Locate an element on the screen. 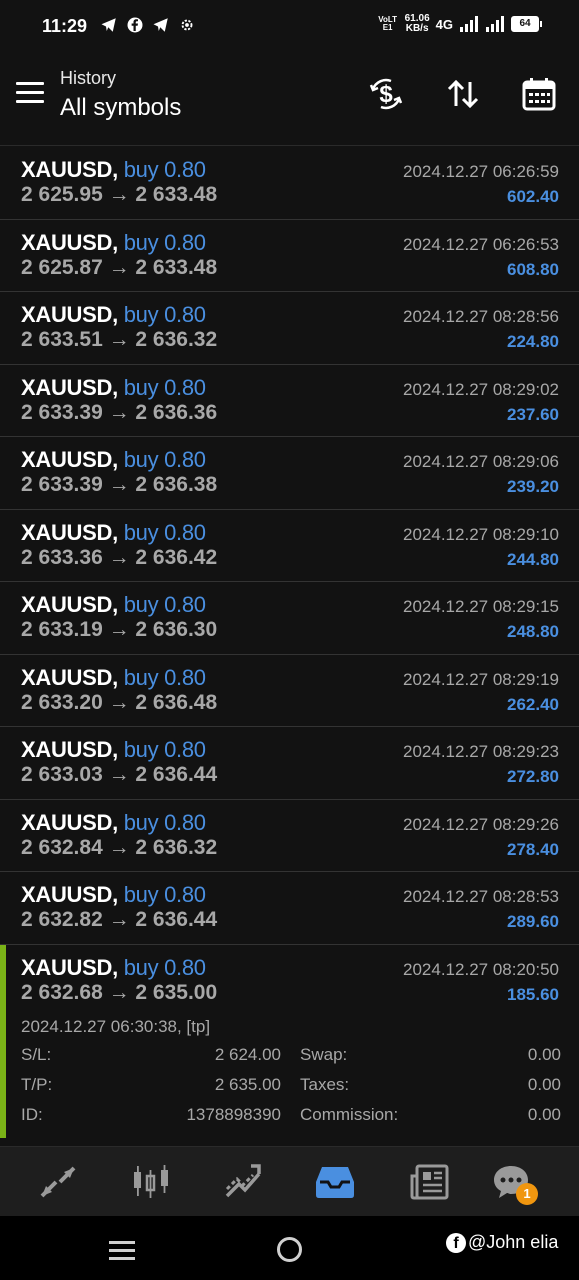 The image size is (579, 1280). nav-quotes is located at coordinates (58, 1182).